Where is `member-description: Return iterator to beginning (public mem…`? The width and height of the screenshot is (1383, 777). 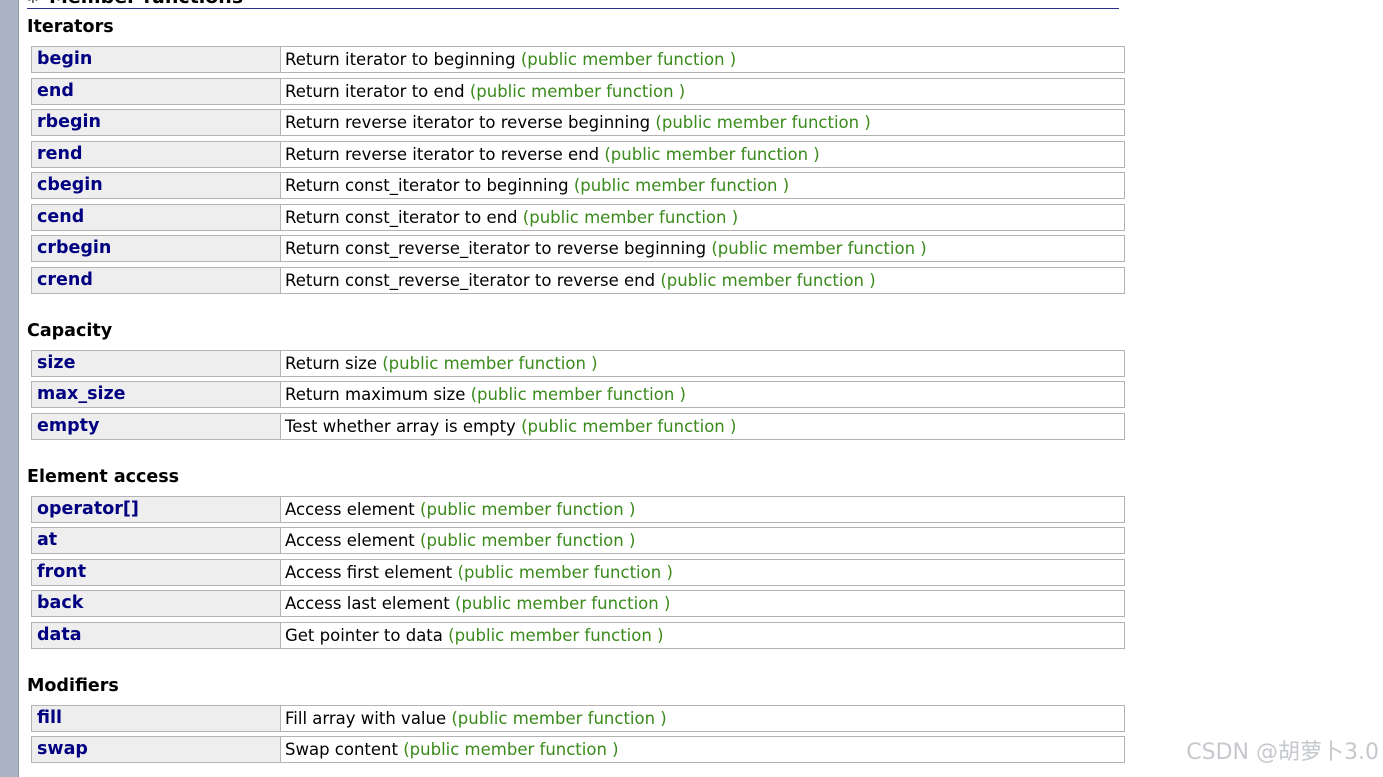 member-description: Return iterator to beginning (public mem… is located at coordinates (702, 59).